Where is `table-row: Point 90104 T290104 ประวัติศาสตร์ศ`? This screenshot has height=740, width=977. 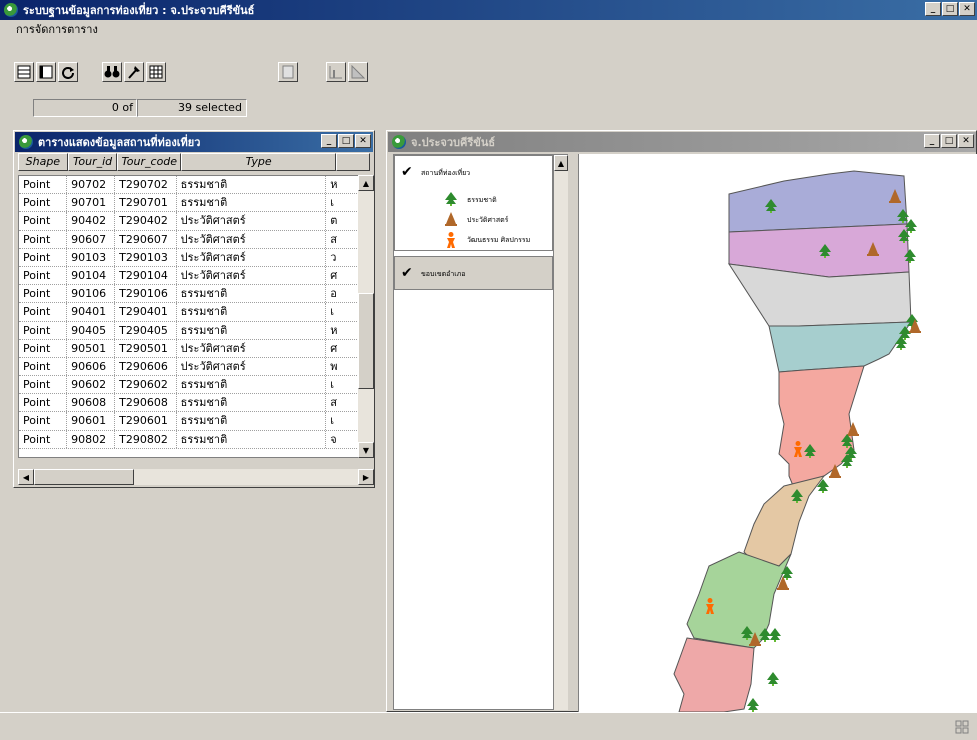 table-row: Point 90104 T290104 ประวัติศาสตร์ศ is located at coordinates (189, 276).